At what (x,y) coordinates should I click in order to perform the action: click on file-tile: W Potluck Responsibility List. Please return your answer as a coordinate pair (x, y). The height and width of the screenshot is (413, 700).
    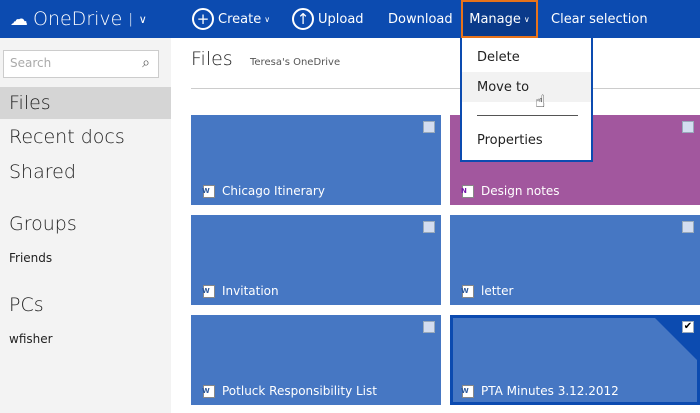
    Looking at the image, I should click on (316, 360).